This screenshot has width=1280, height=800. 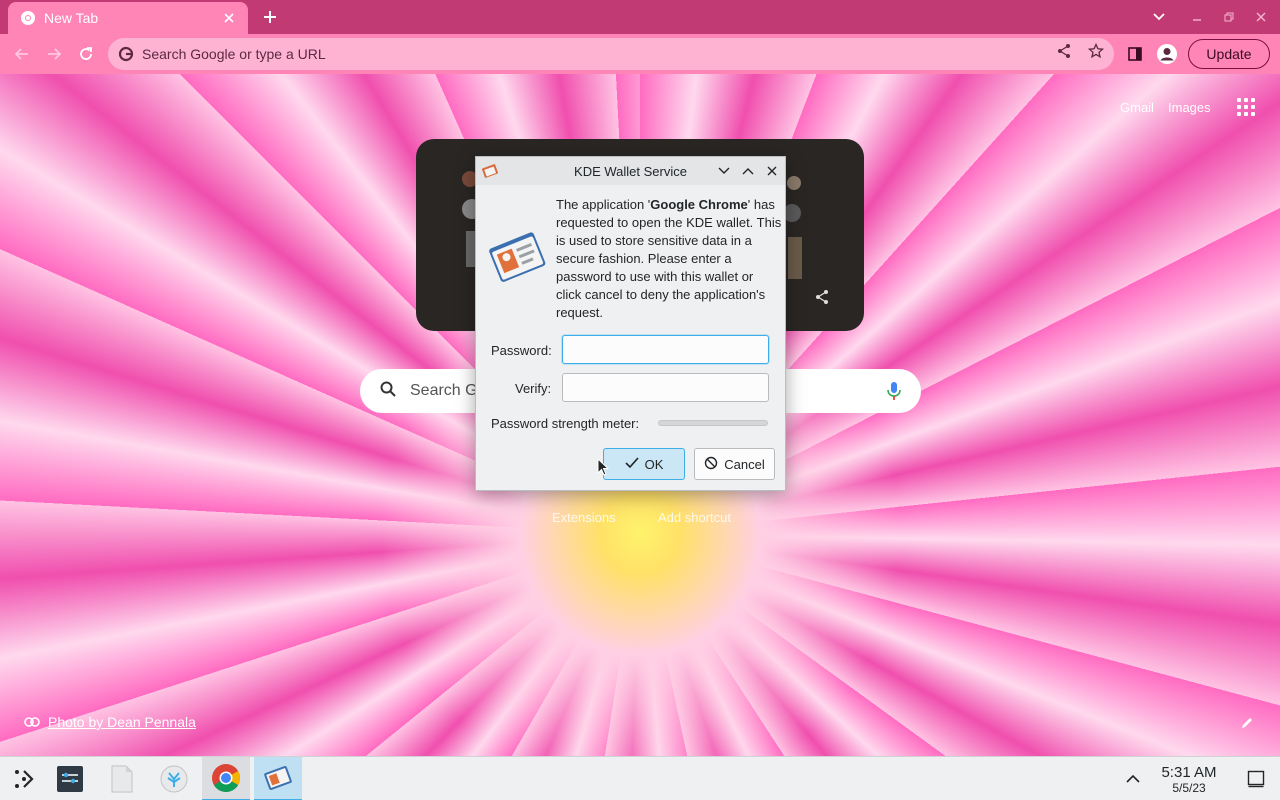 I want to click on new-tab-button, so click(x=270, y=17).